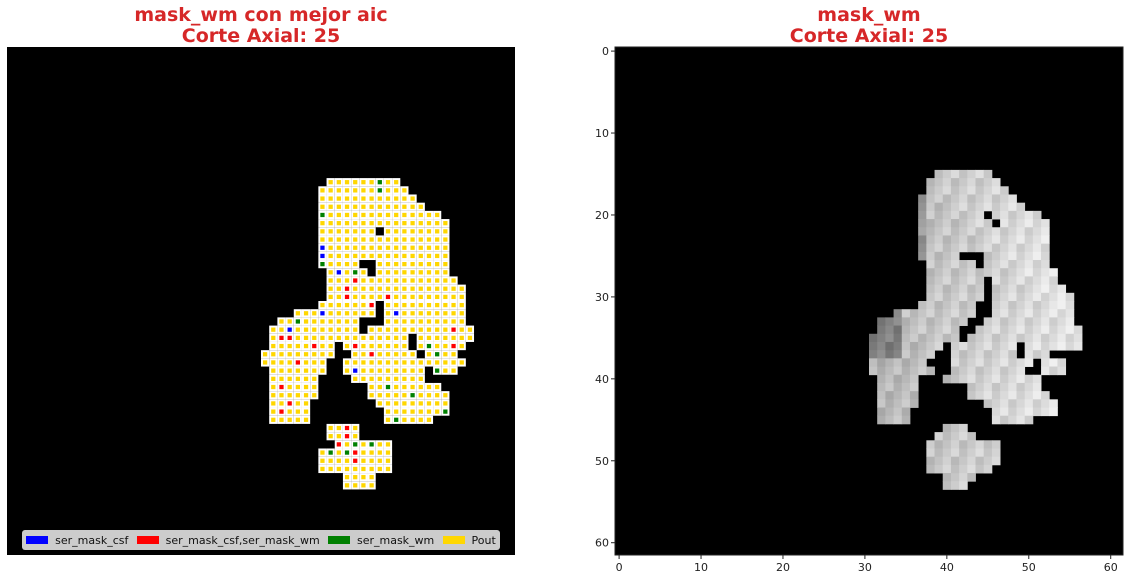  What do you see at coordinates (602, 133) in the screenshot?
I see `y-tick-label: 10` at bounding box center [602, 133].